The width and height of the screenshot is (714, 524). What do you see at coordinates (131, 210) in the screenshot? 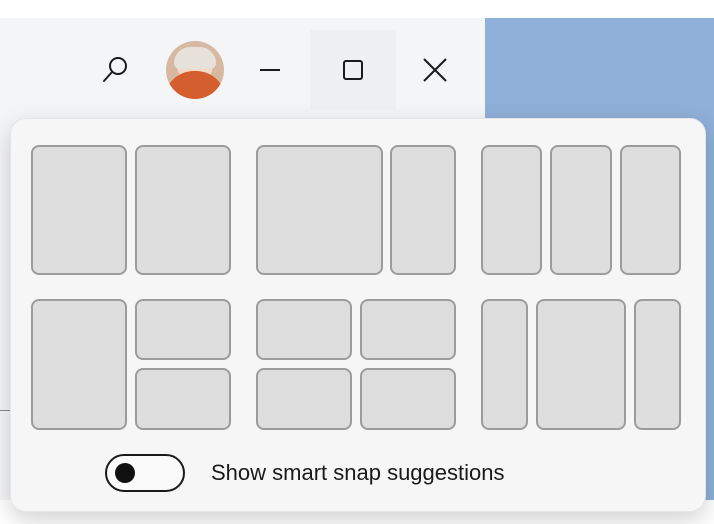
I see `snap-layout-two-equal-columns` at bounding box center [131, 210].